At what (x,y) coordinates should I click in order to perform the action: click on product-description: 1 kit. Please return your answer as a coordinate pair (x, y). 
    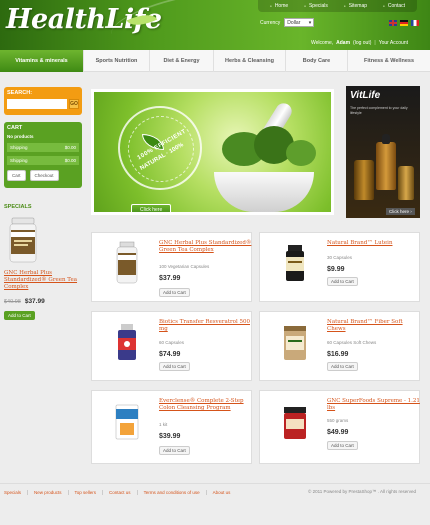
    Looking at the image, I should click on (163, 424).